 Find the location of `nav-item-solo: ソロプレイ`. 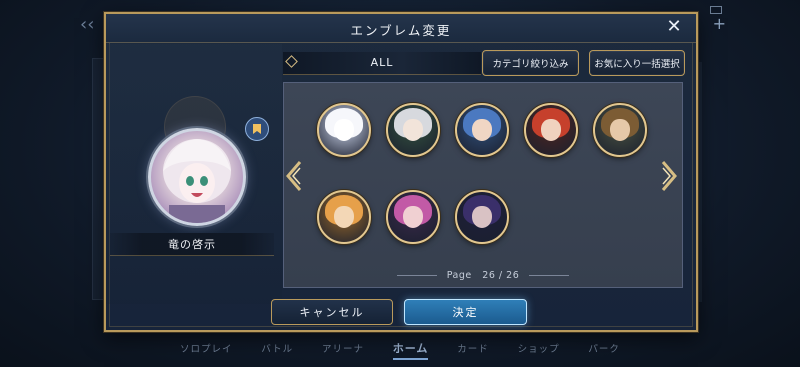

nav-item-solo: ソロプレイ is located at coordinates (206, 348).